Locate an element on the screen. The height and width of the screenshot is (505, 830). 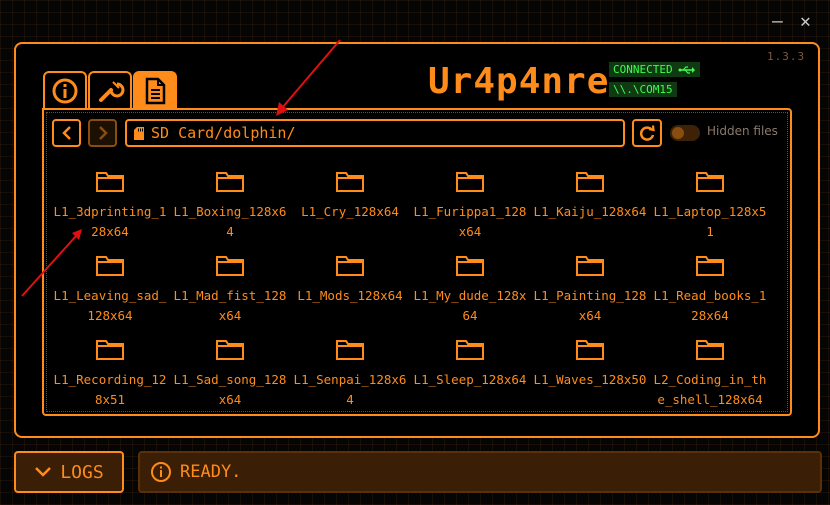
folder-item: L1_Laptop_128x51 is located at coordinates (710, 205).